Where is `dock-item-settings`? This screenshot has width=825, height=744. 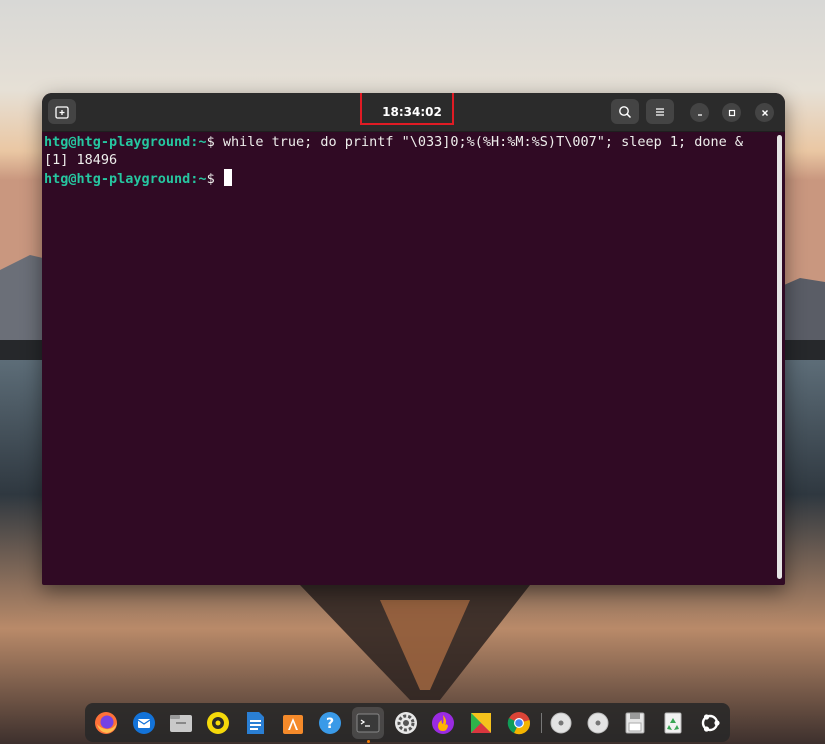 dock-item-settings is located at coordinates (406, 723).